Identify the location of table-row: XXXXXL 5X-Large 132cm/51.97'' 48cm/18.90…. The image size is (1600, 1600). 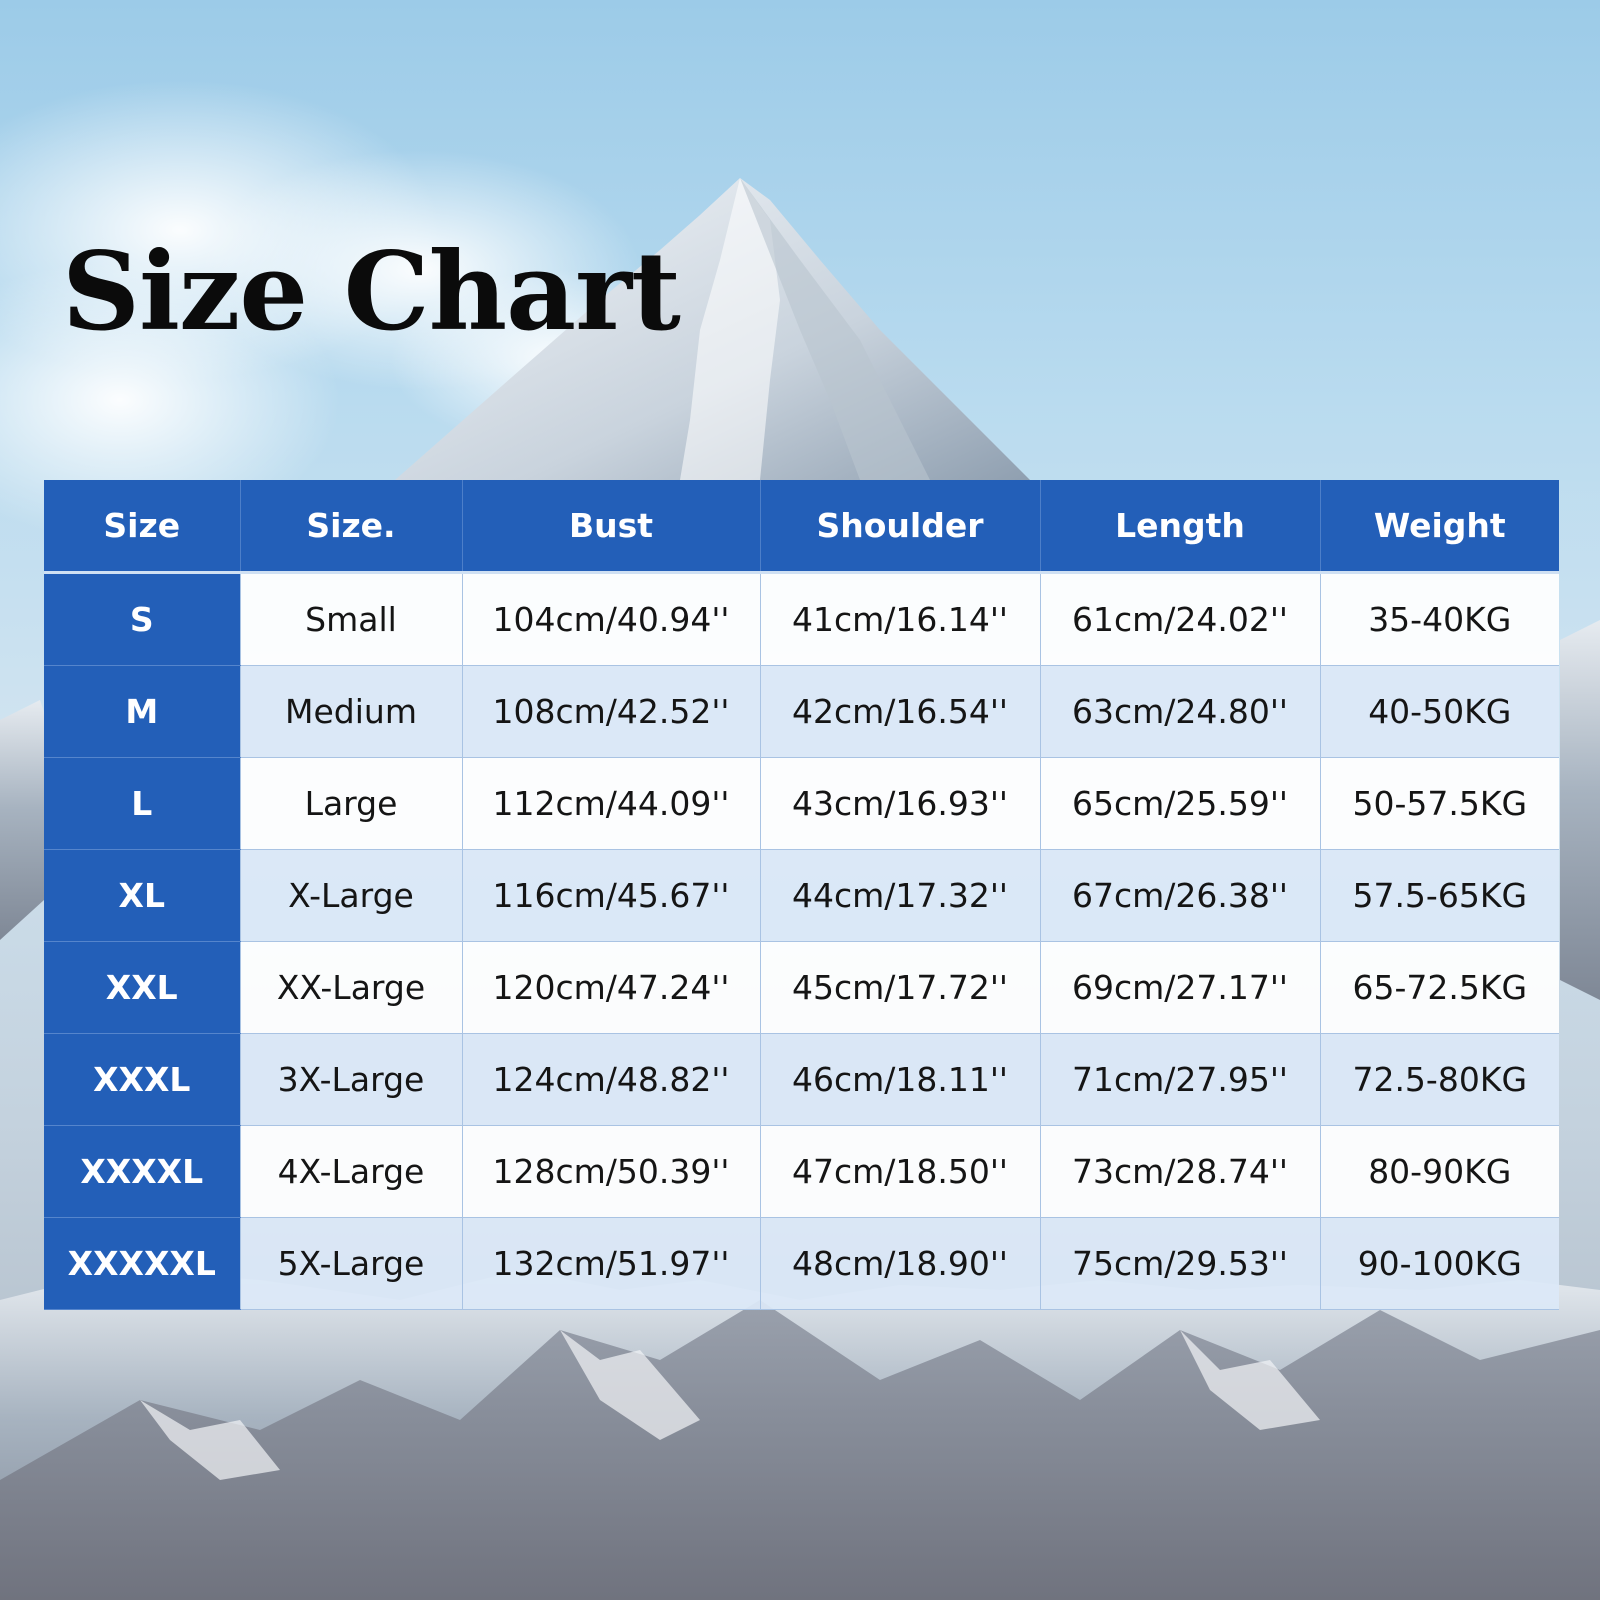
(801, 1263).